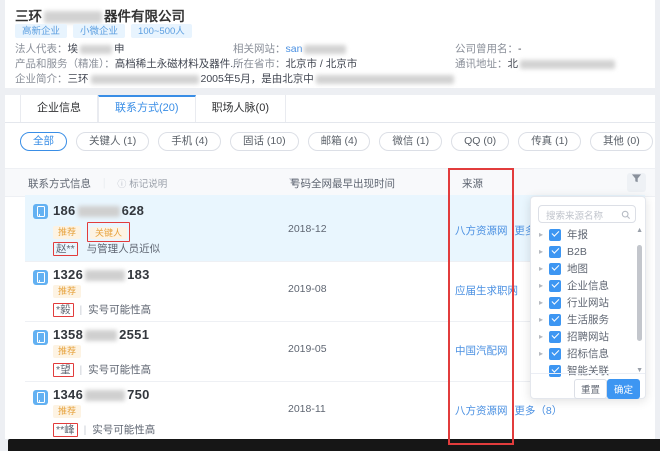  I want to click on source-option: ▸ B2B, so click(563, 251).